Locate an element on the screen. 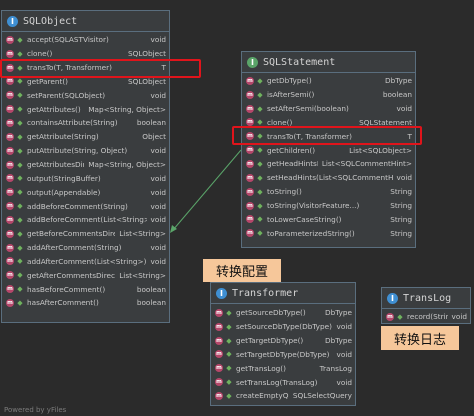  highlight-sqlstatement-transto is located at coordinates (327, 135).